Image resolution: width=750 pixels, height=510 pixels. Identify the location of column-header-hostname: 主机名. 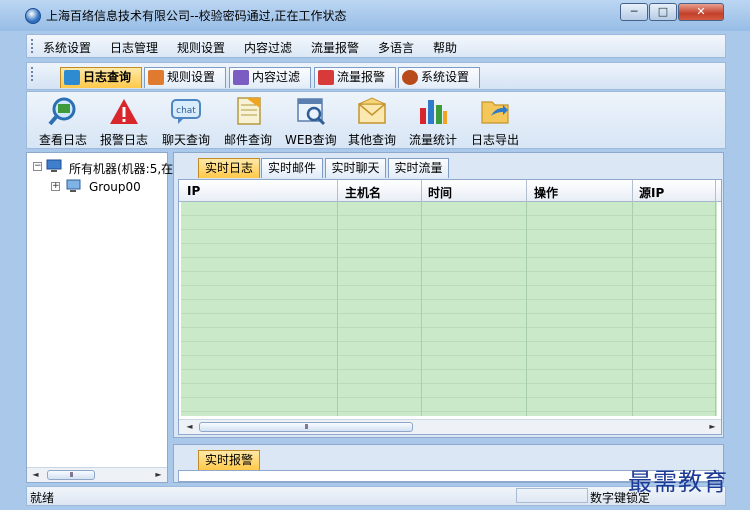
(363, 192).